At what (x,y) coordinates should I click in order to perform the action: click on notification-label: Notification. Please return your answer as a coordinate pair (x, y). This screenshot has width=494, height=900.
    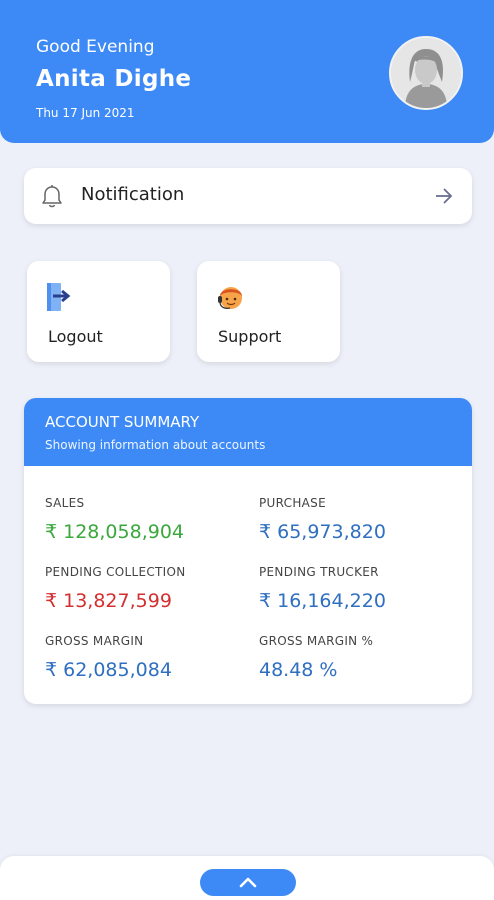
    Looking at the image, I should click on (133, 194).